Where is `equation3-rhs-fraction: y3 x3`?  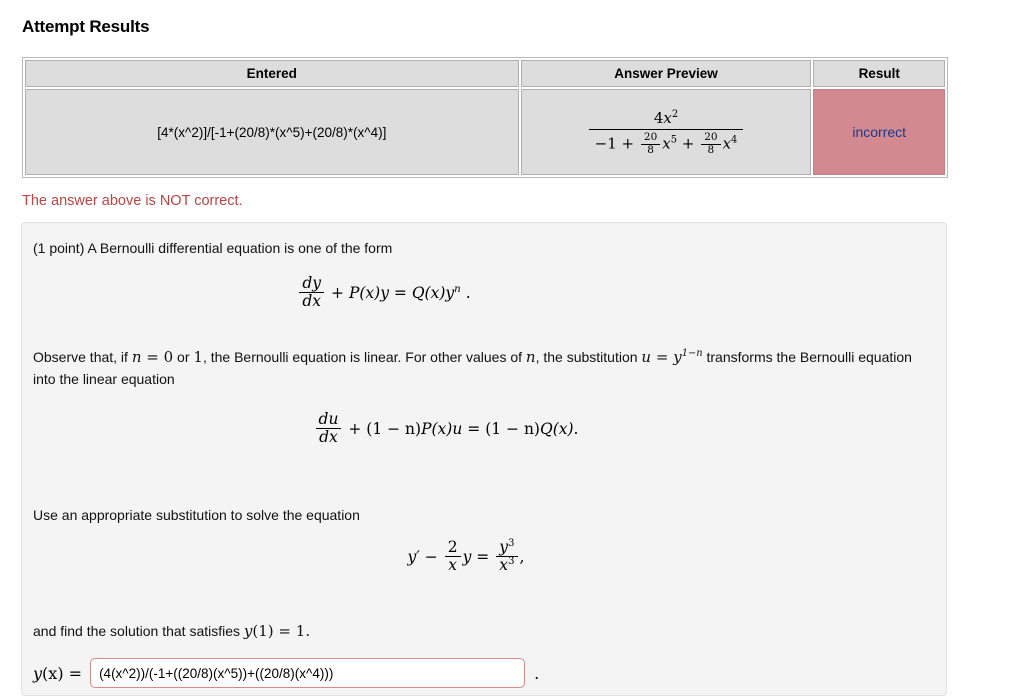
equation3-rhs-fraction: y3 x3 is located at coordinates (507, 556).